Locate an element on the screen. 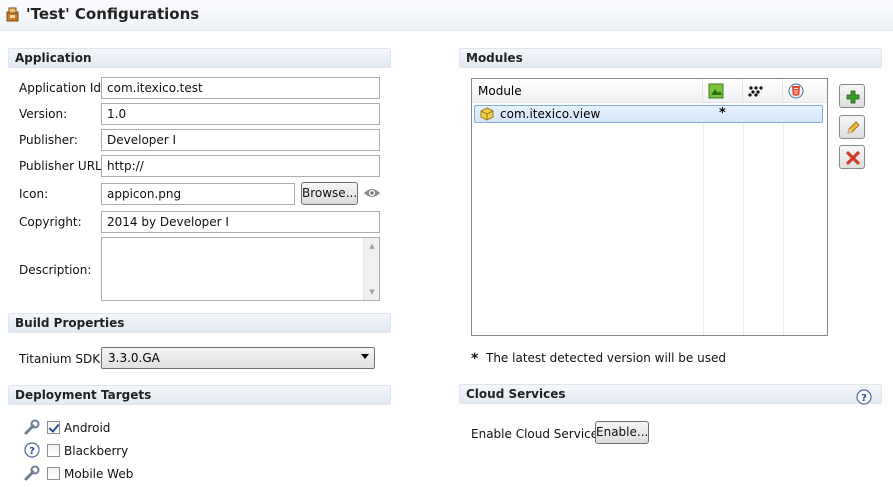 This screenshot has width=893, height=487. build-properties-section-header: Build Properties is located at coordinates (199, 323).